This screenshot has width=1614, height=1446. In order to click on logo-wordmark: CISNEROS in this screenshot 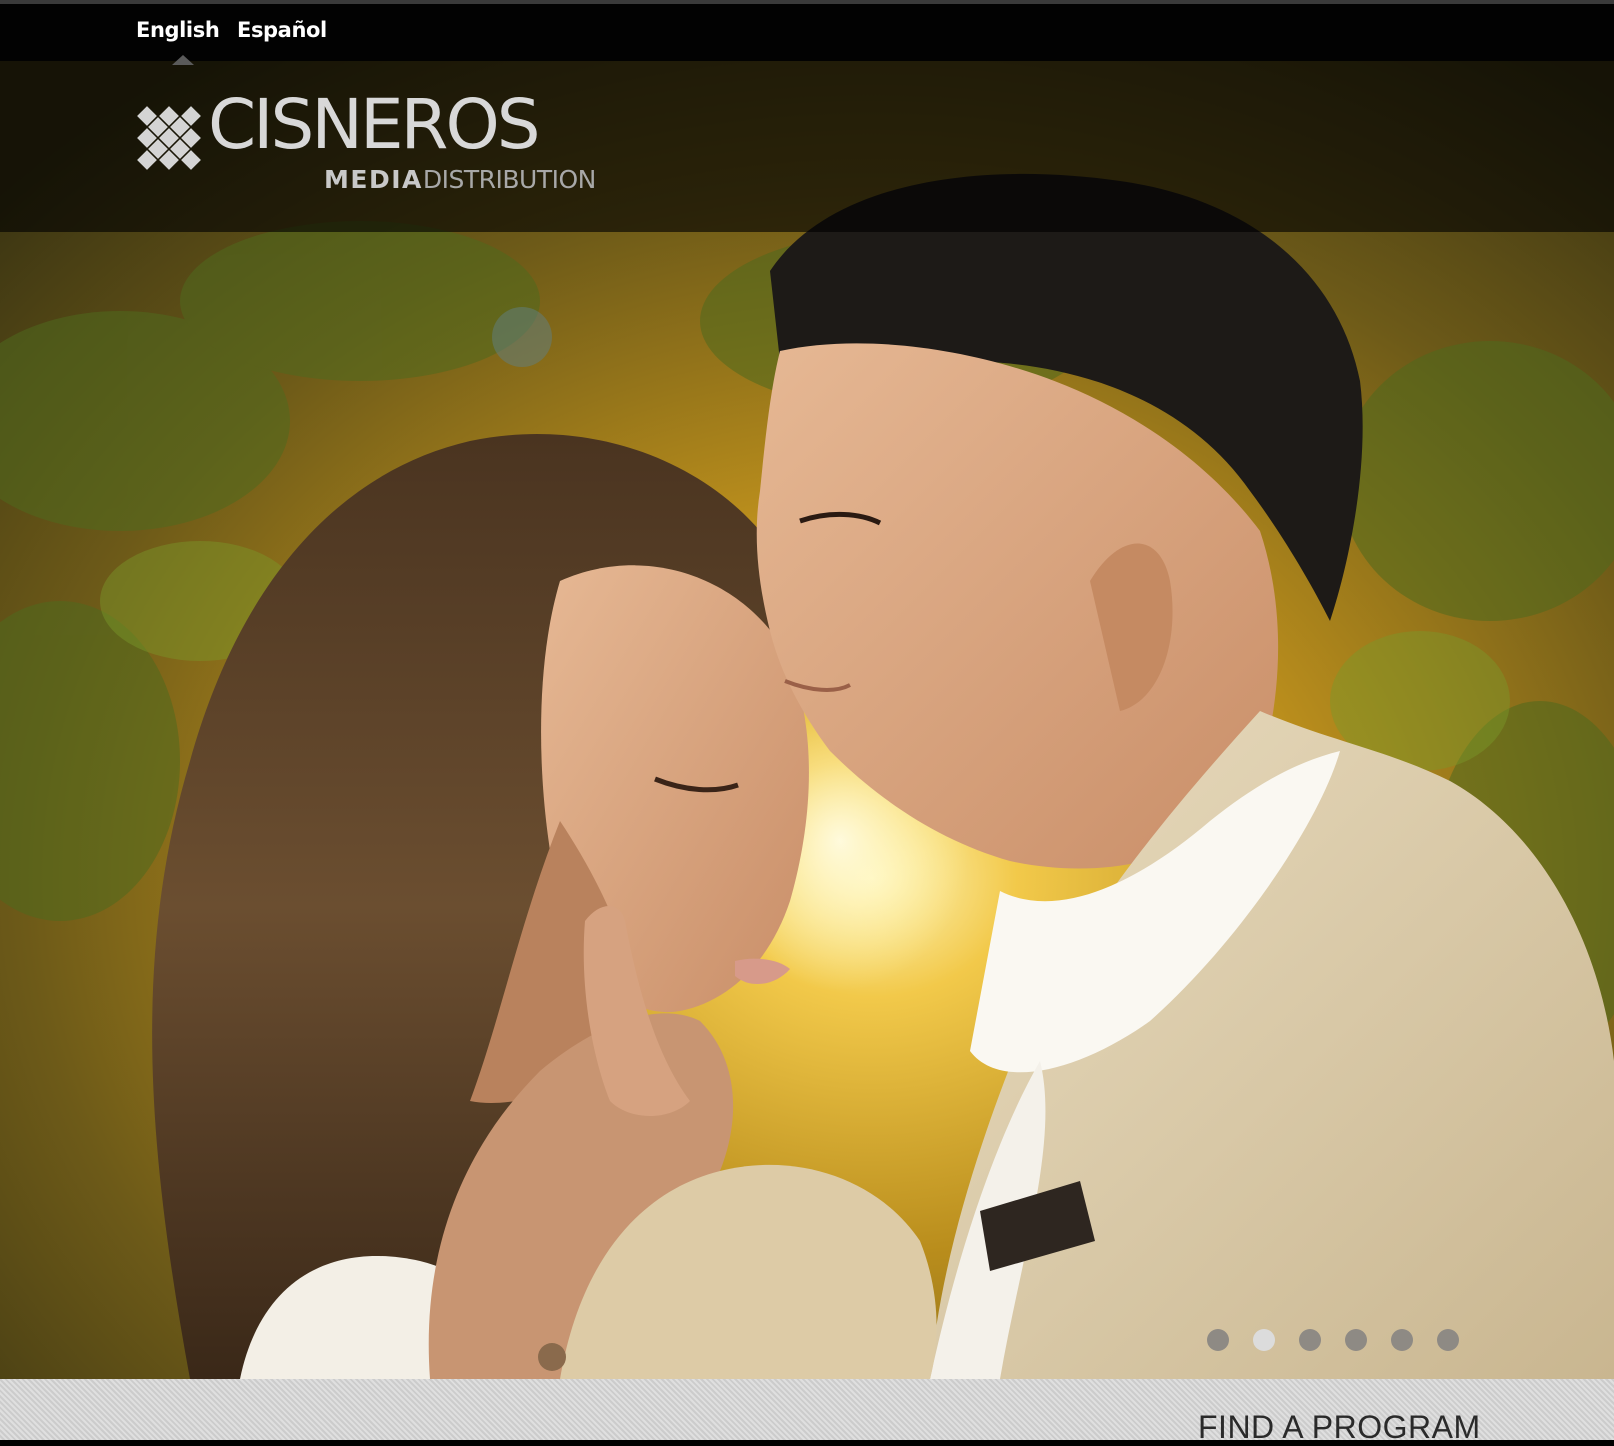, I will do `click(374, 125)`.